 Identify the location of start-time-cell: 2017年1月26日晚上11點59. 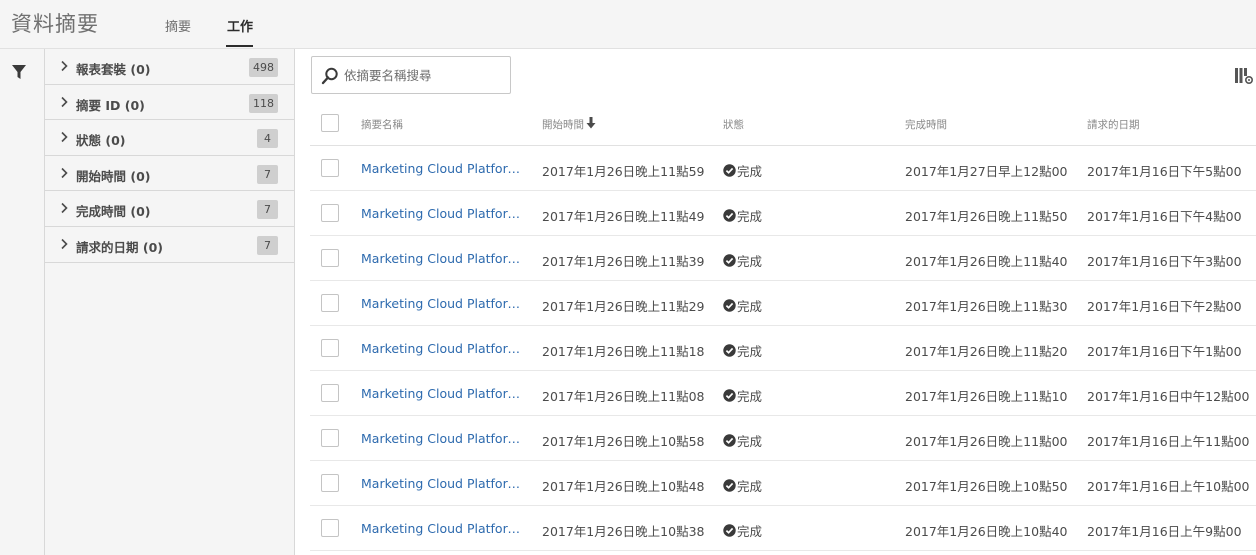
(623, 171).